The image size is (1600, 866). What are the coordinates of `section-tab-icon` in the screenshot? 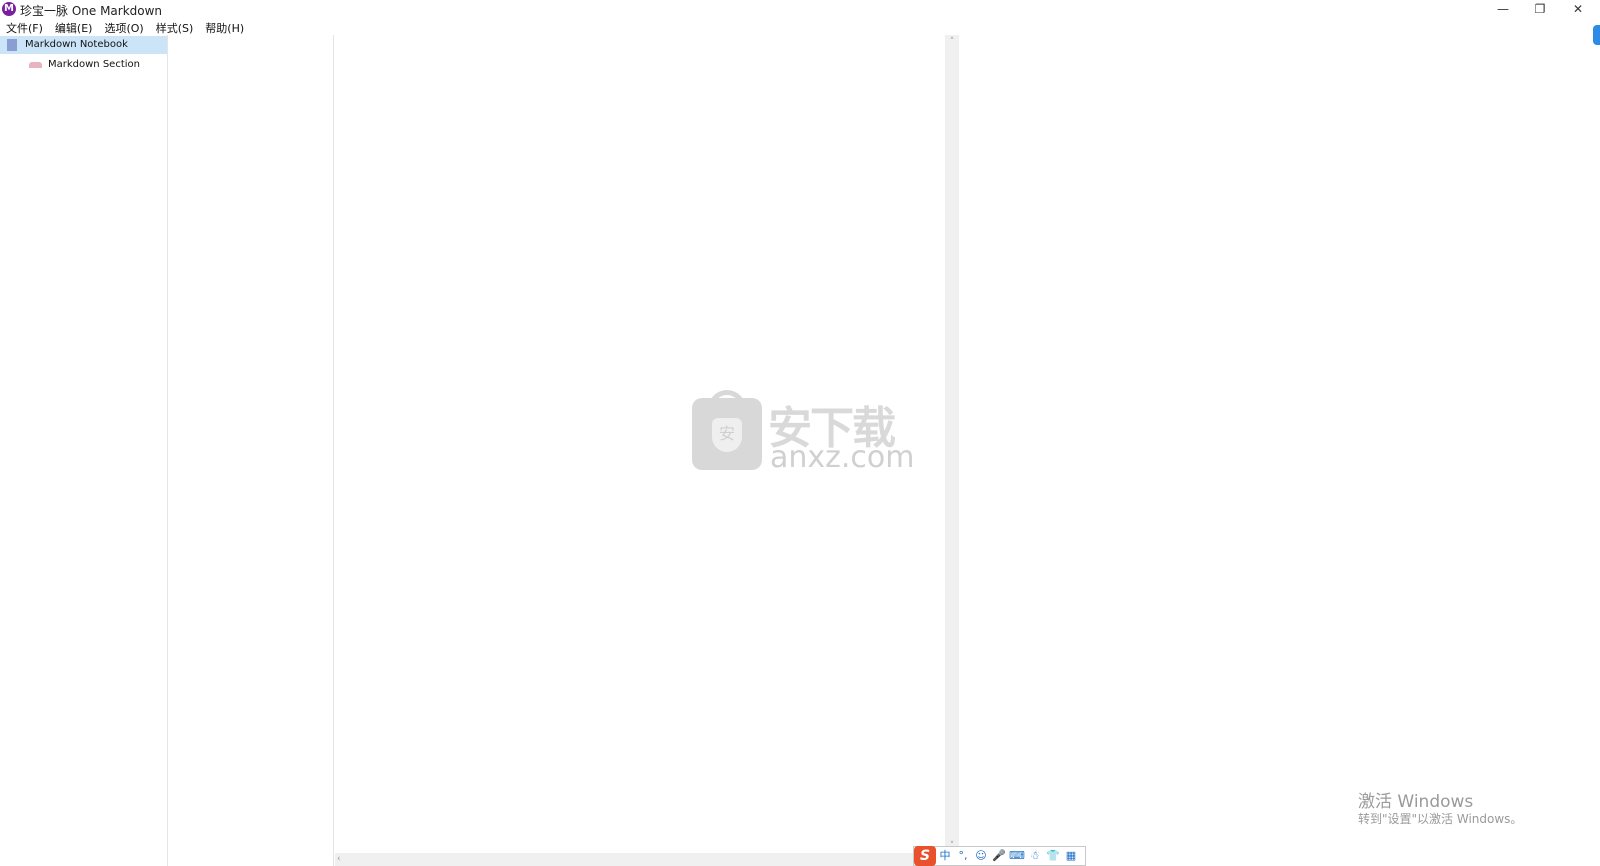 It's located at (35, 65).